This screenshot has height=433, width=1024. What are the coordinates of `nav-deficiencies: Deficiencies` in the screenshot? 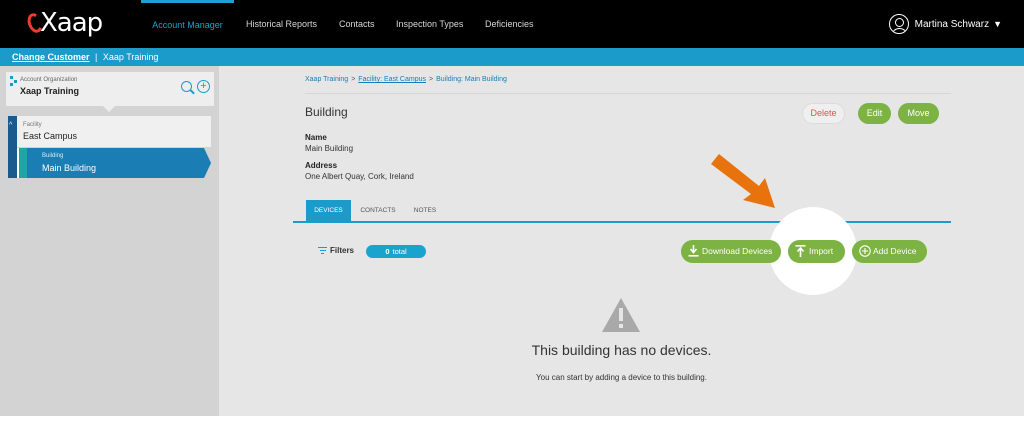 It's located at (509, 24).